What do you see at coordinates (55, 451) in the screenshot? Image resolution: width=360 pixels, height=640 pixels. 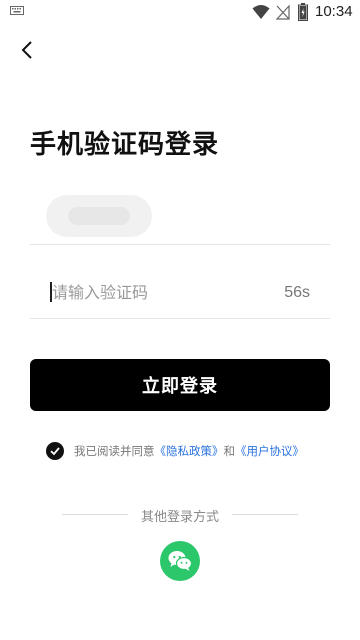 I see `agreement-checkbox-icon` at bounding box center [55, 451].